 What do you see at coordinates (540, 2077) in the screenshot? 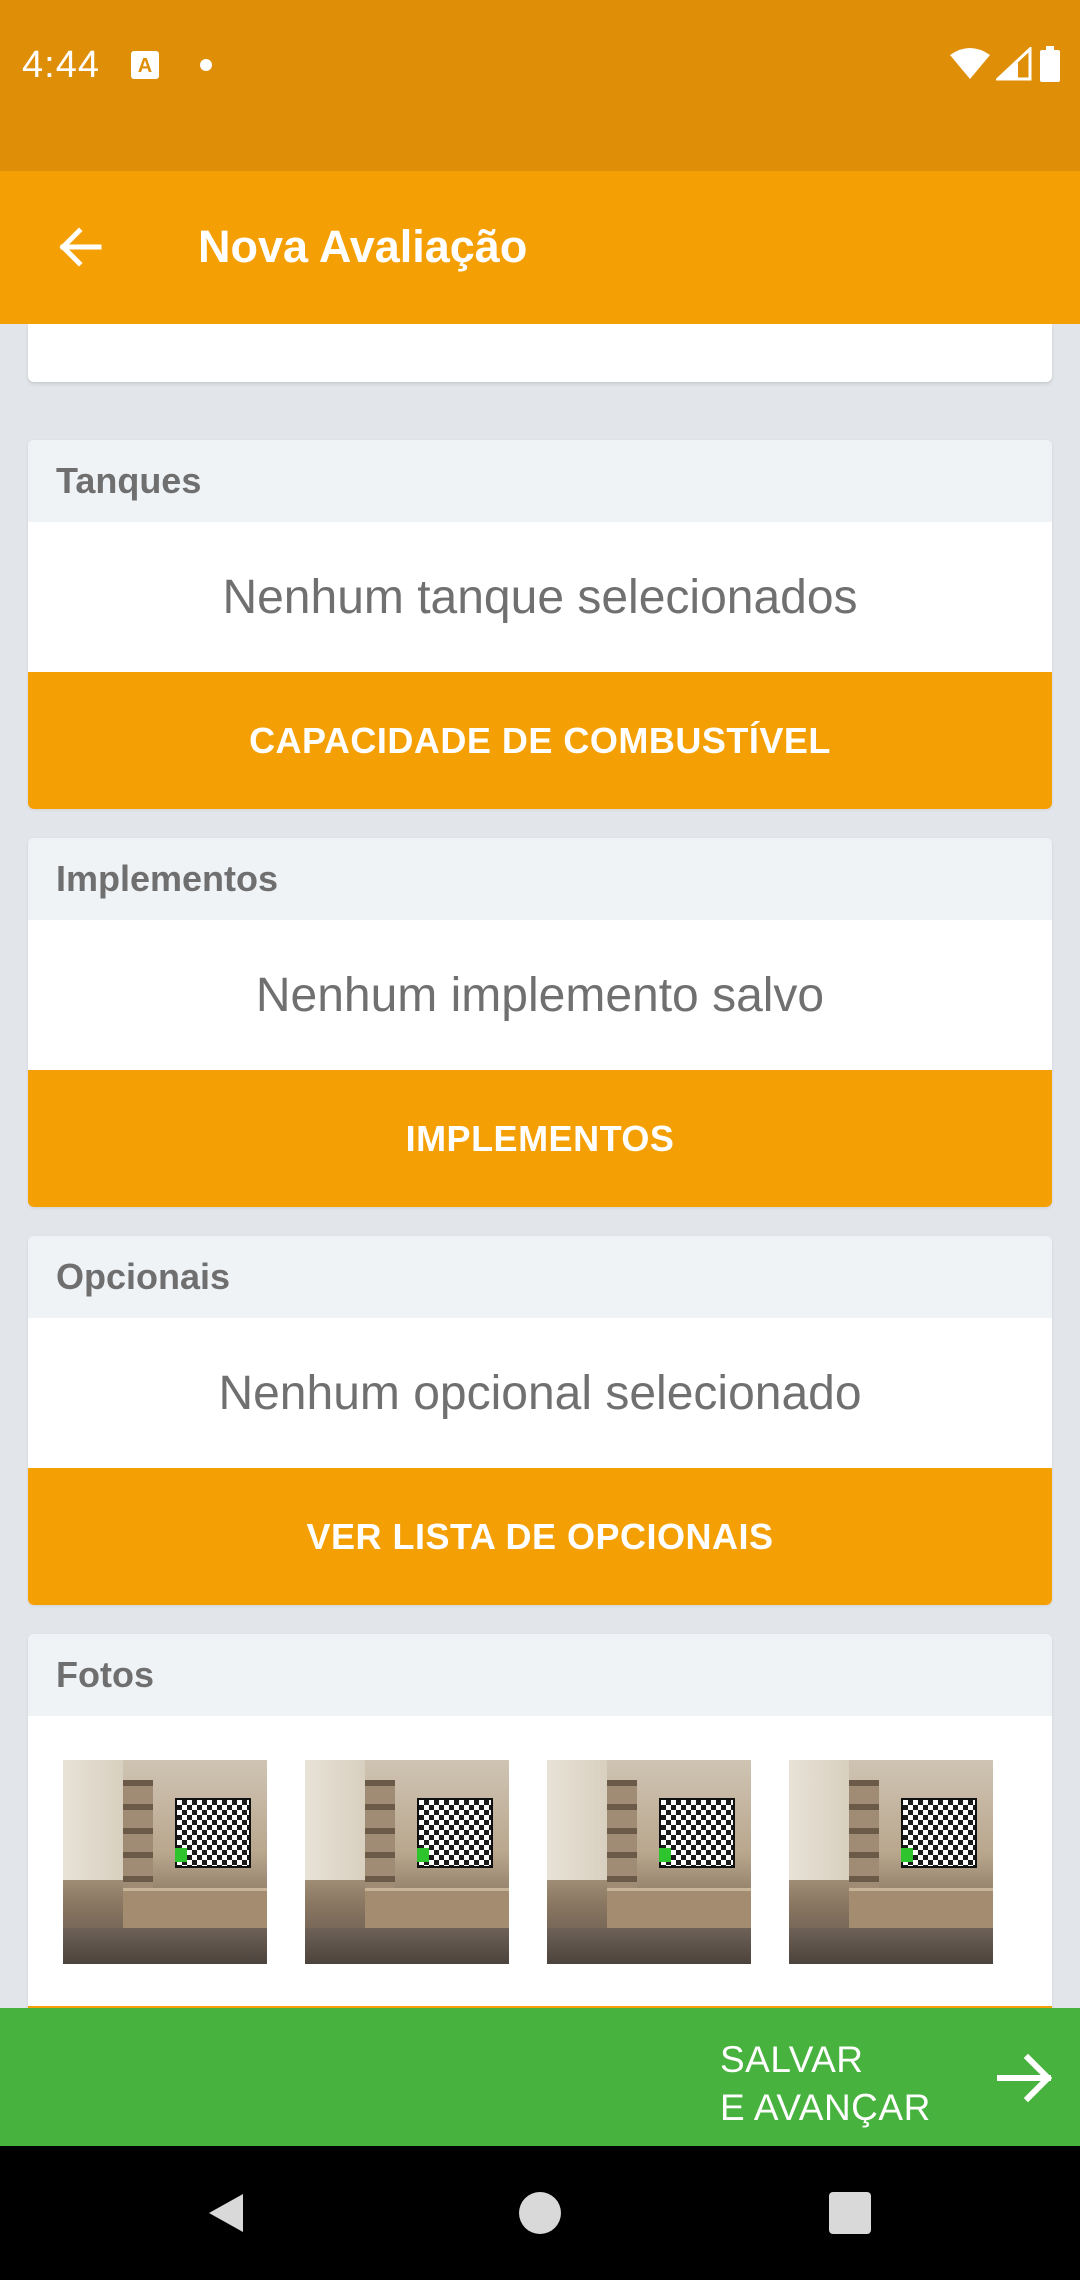
I see `bottom-action-bar: SALVAR E AVANÇAR` at bounding box center [540, 2077].